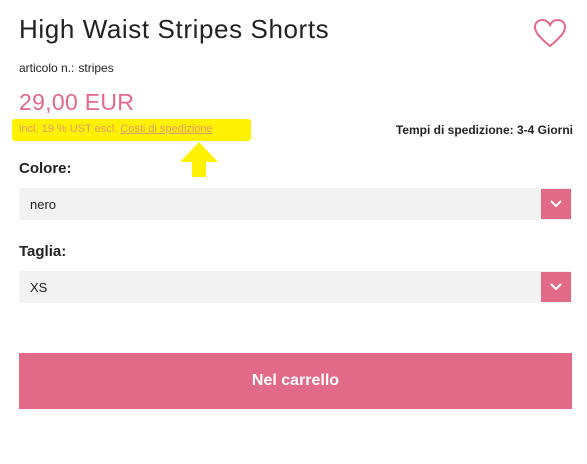 The width and height of the screenshot is (587, 464). Describe the element at coordinates (47, 68) in the screenshot. I see `sku-label: articolo n.:` at that location.